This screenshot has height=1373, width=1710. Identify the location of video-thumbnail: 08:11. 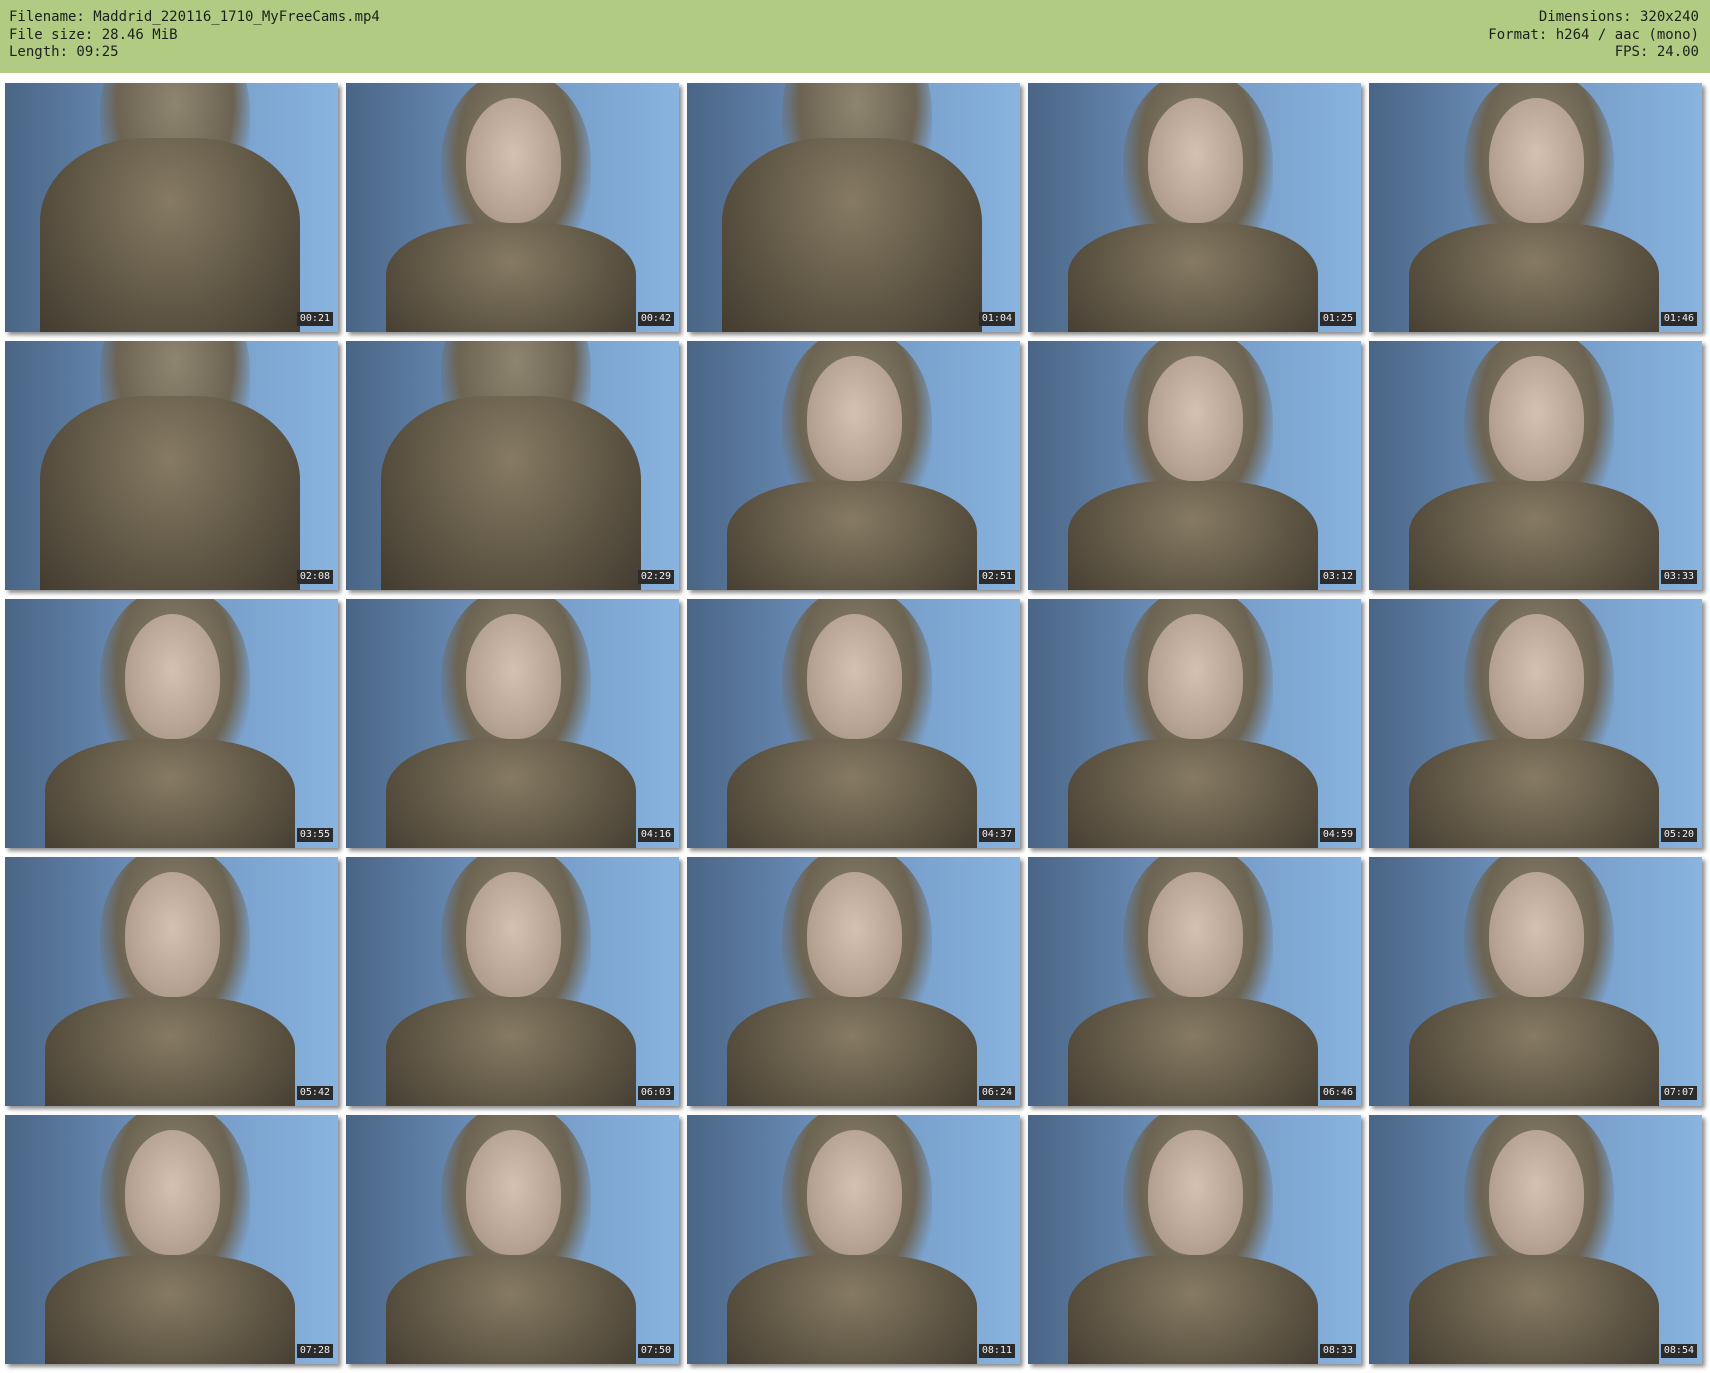
(853, 1239).